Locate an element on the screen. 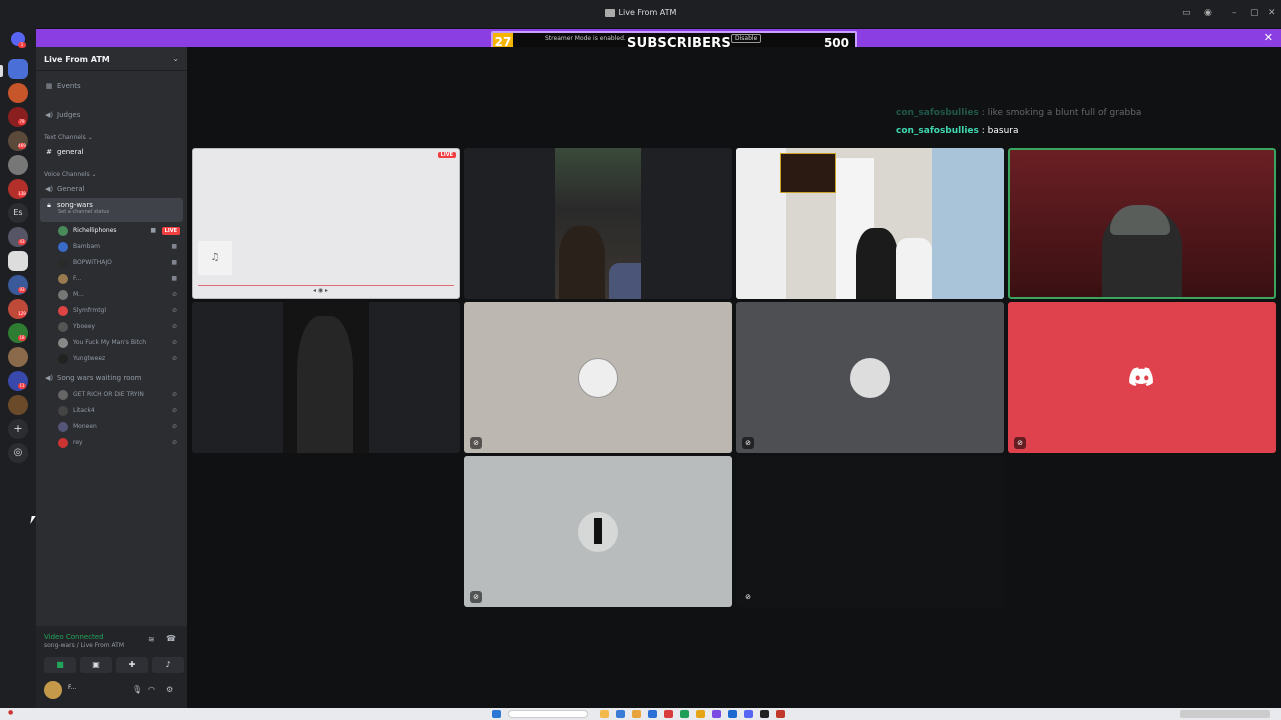 The image size is (1281, 720). guild-live-from-atm is located at coordinates (18, 69).